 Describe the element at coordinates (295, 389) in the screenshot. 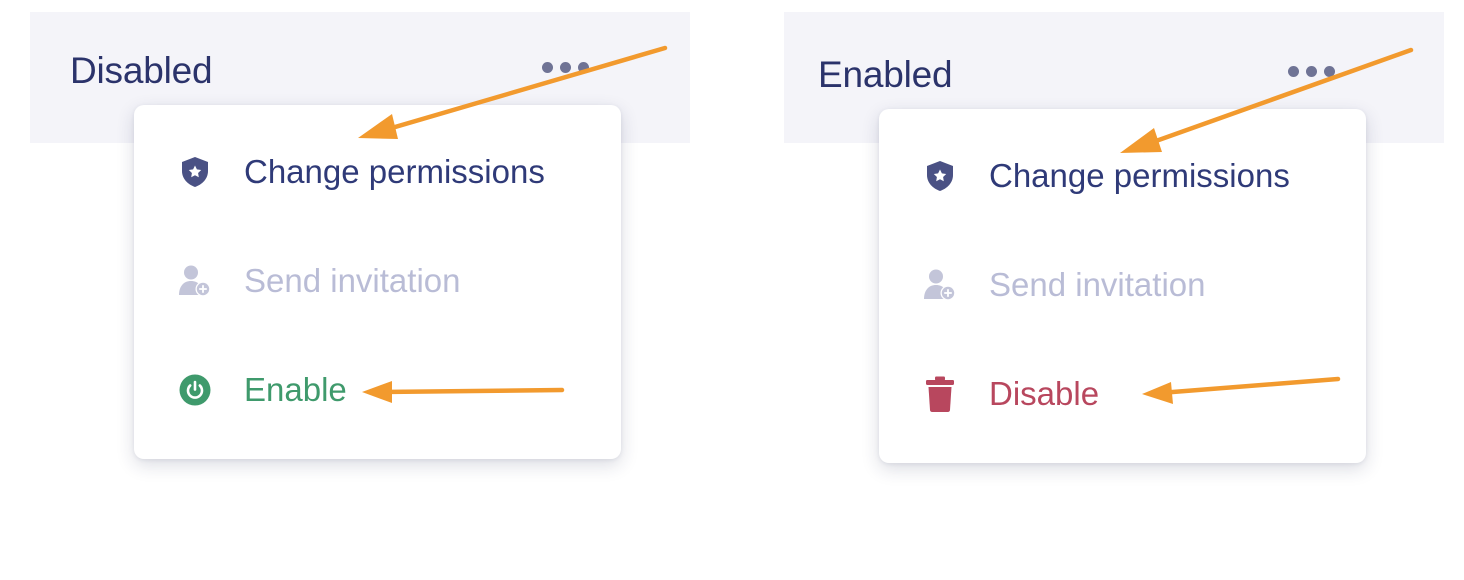

I see `menu-label-enable: Enable` at that location.